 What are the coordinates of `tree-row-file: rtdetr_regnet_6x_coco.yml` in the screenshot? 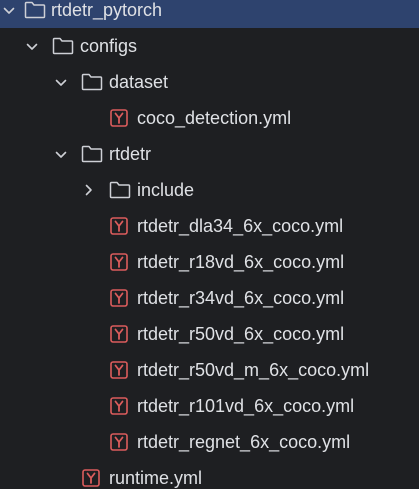 It's located at (209, 442).